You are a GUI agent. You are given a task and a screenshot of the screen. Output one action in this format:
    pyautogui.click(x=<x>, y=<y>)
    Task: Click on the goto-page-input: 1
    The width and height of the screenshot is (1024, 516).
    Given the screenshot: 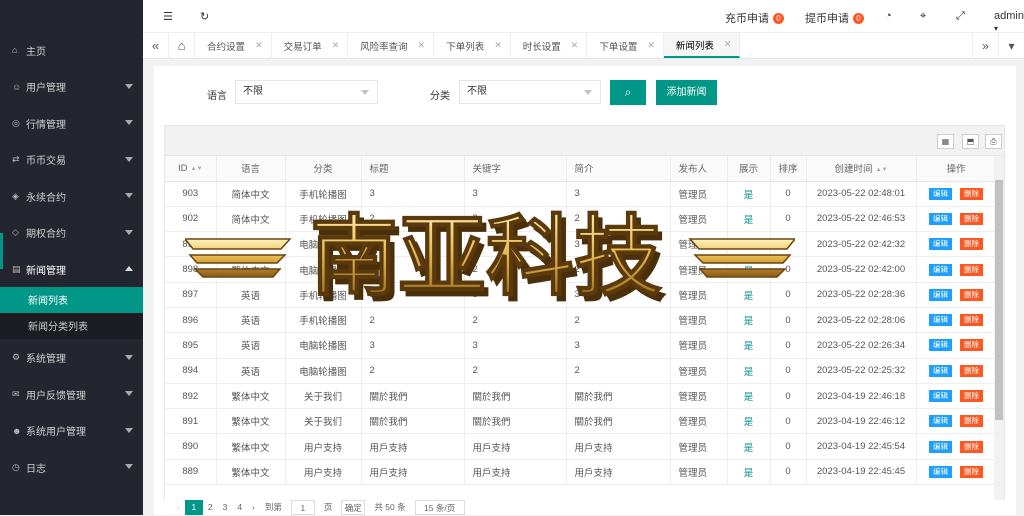 What is the action you would take?
    pyautogui.click(x=302, y=507)
    